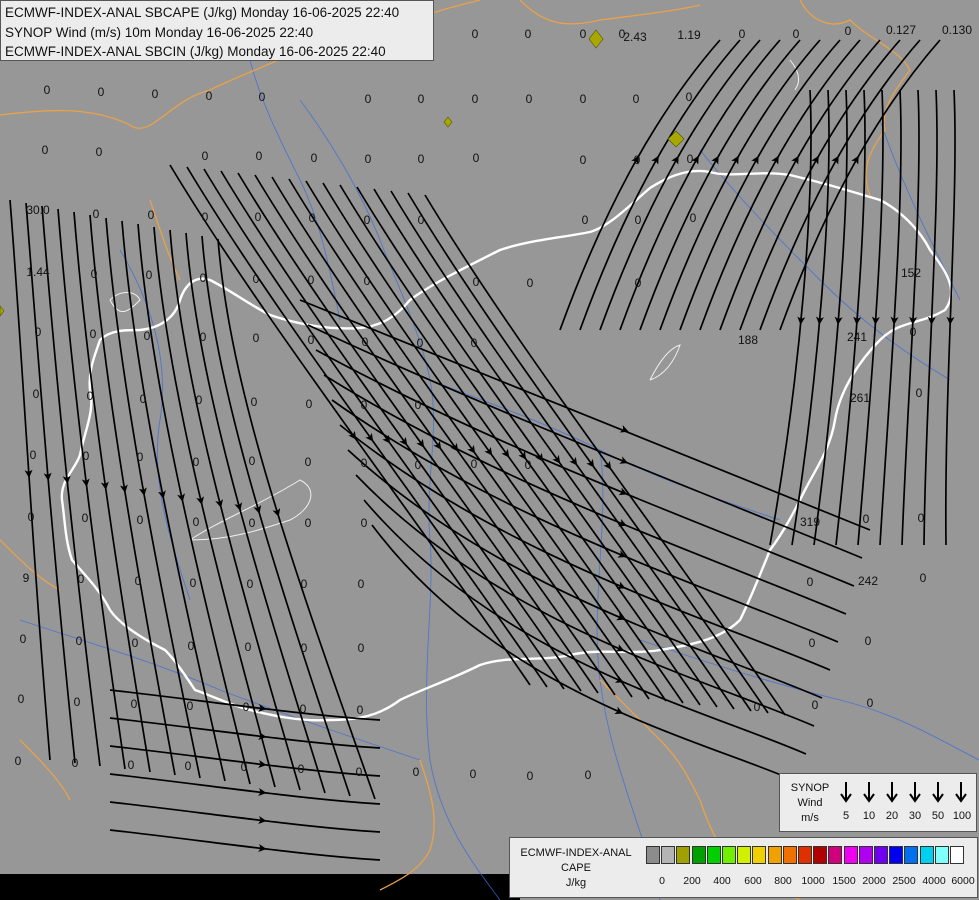  What do you see at coordinates (38, 272) in the screenshot?
I see `cape-value-label: 1.44` at bounding box center [38, 272].